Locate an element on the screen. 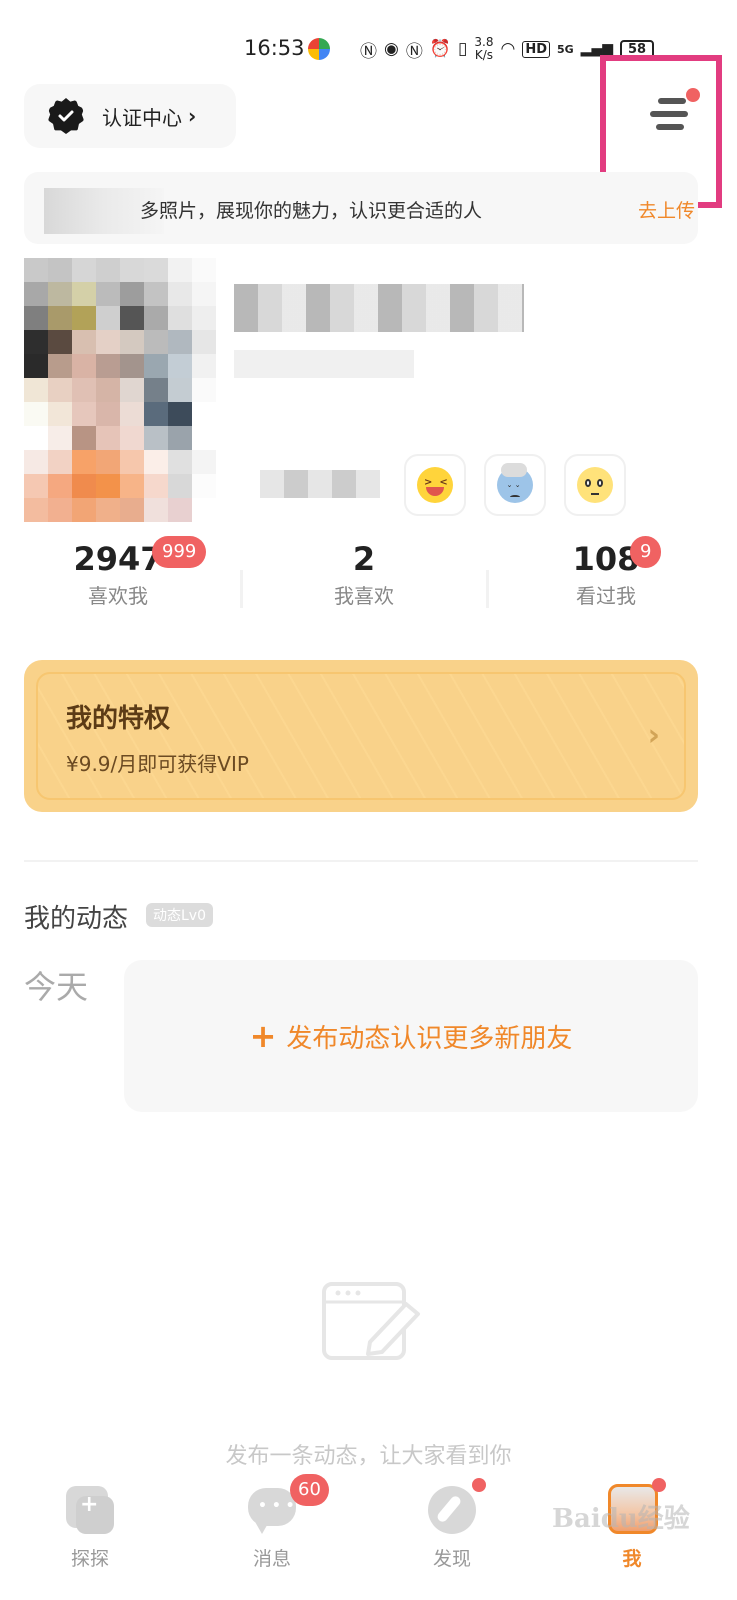  sad-cloud-emoji-icon: ˇ ˇ is located at coordinates (515, 483).